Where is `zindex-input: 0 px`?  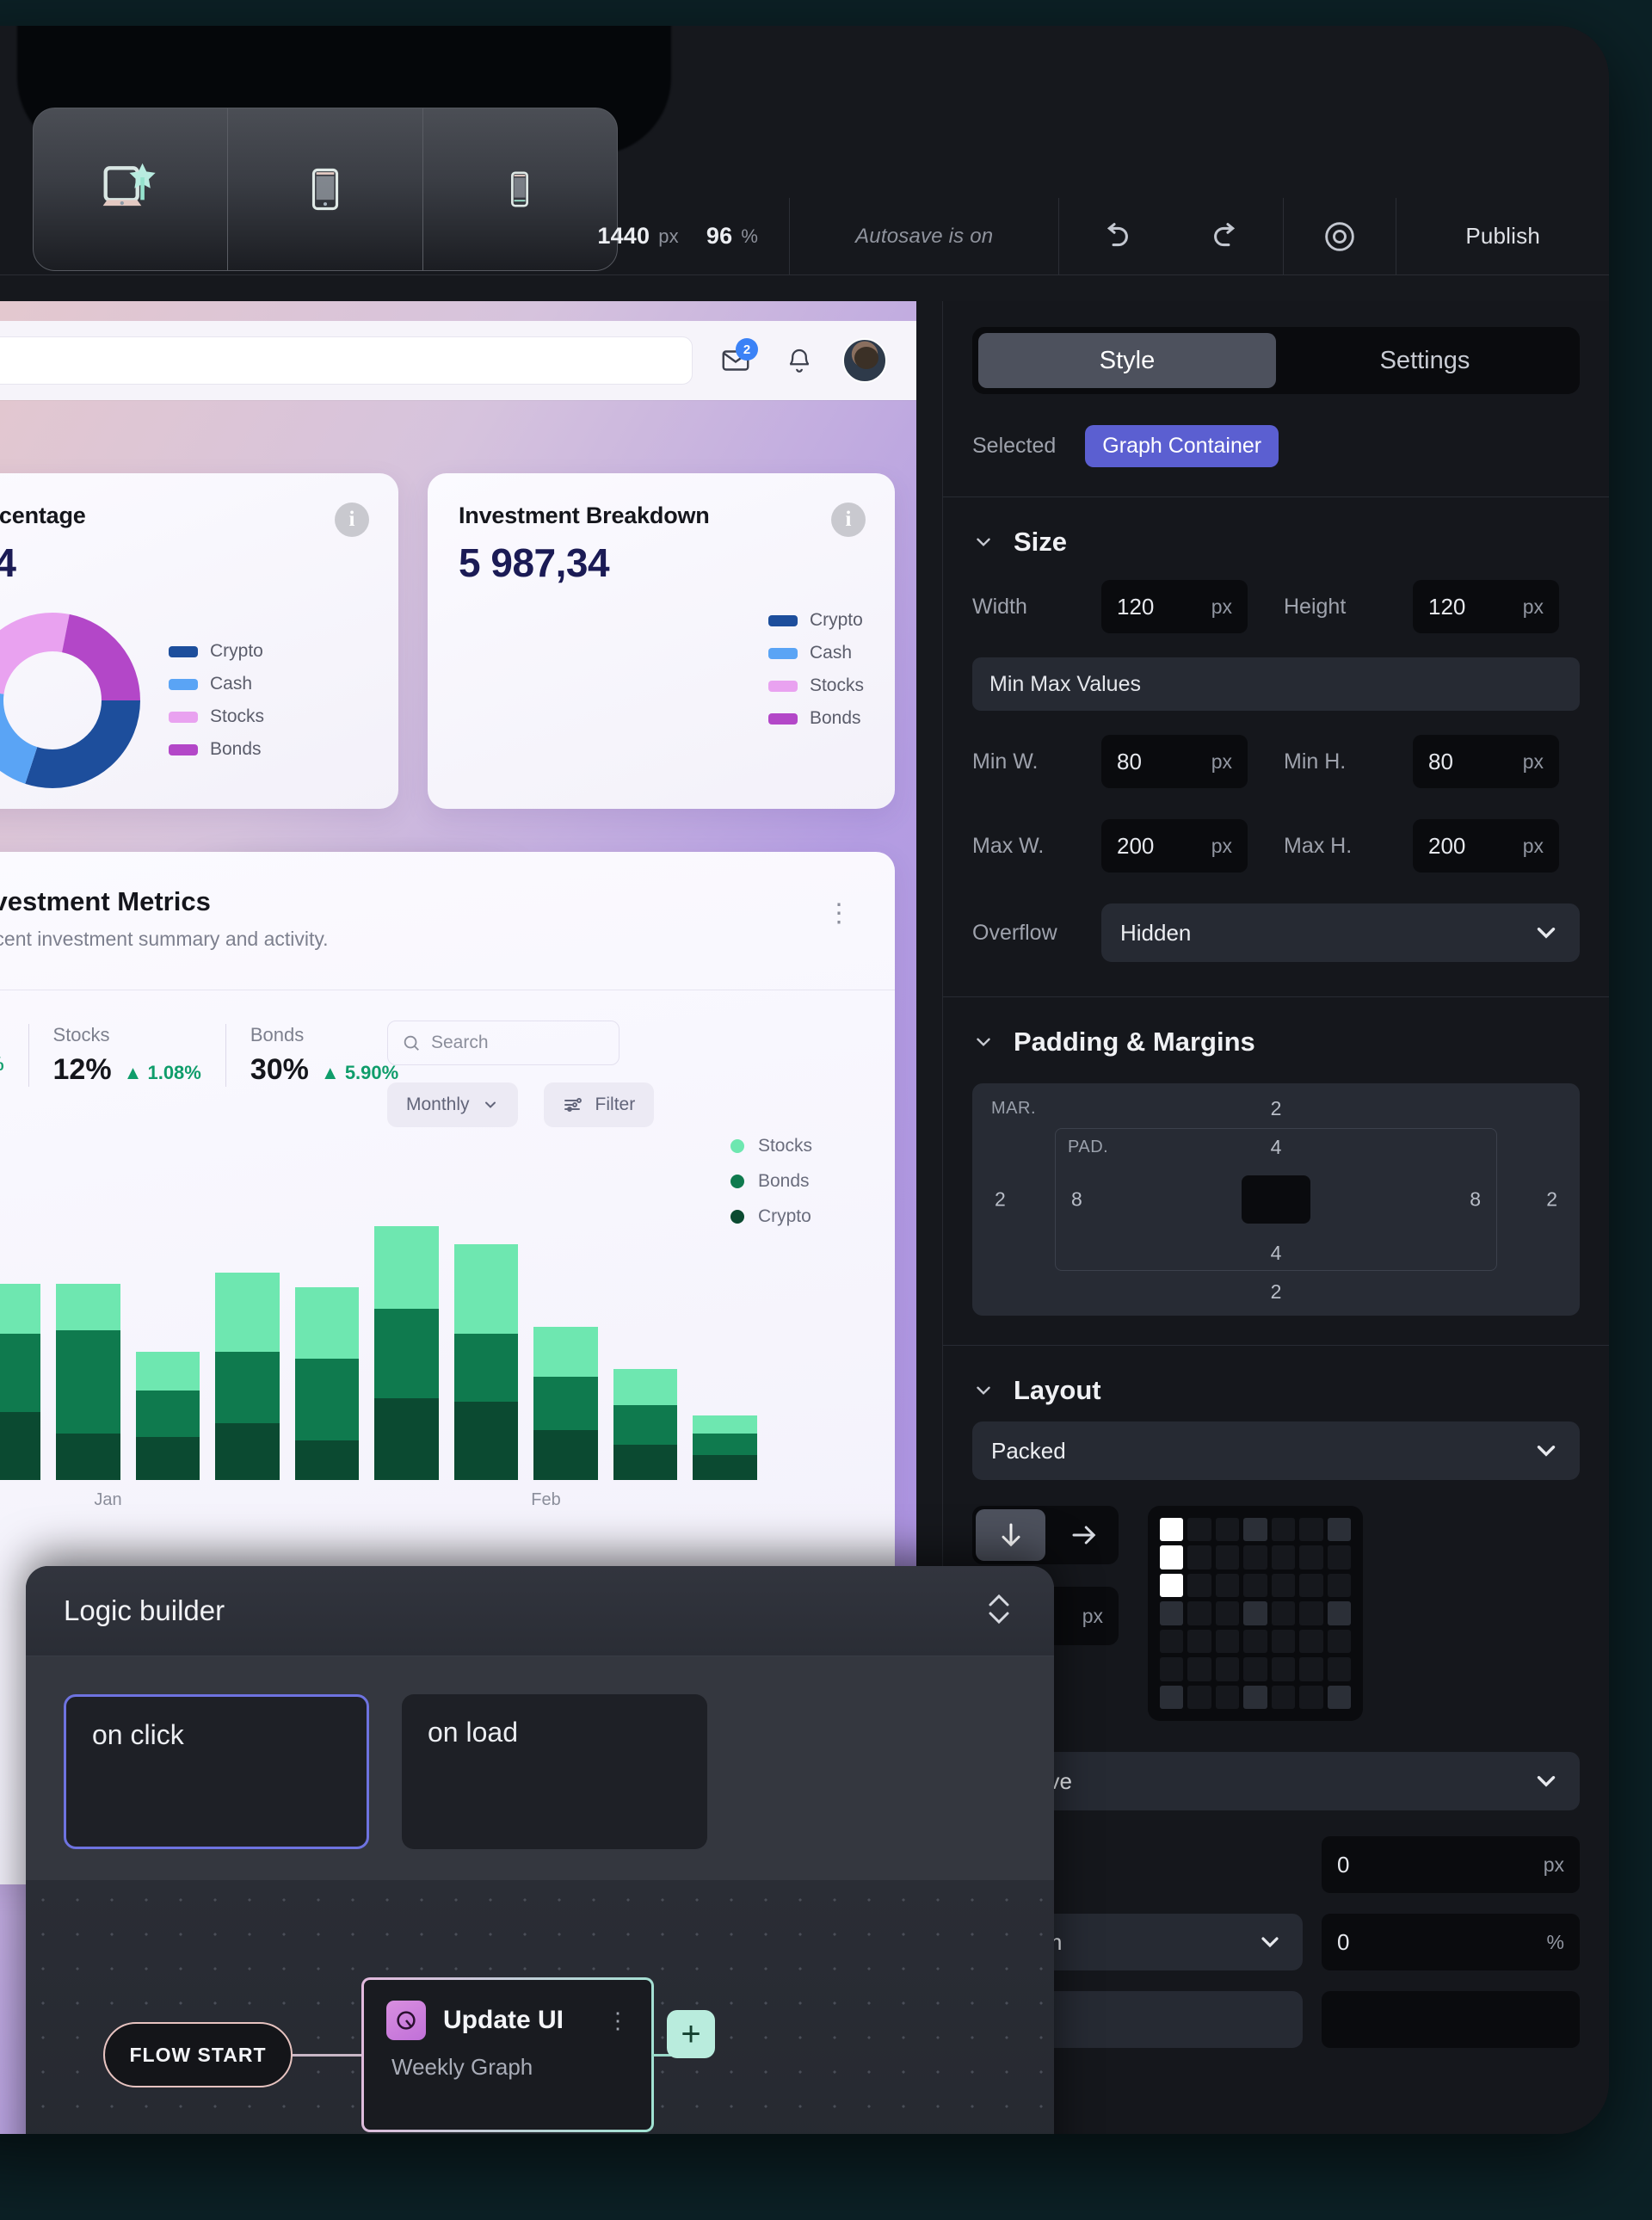
zindex-input: 0 px is located at coordinates (1451, 1864).